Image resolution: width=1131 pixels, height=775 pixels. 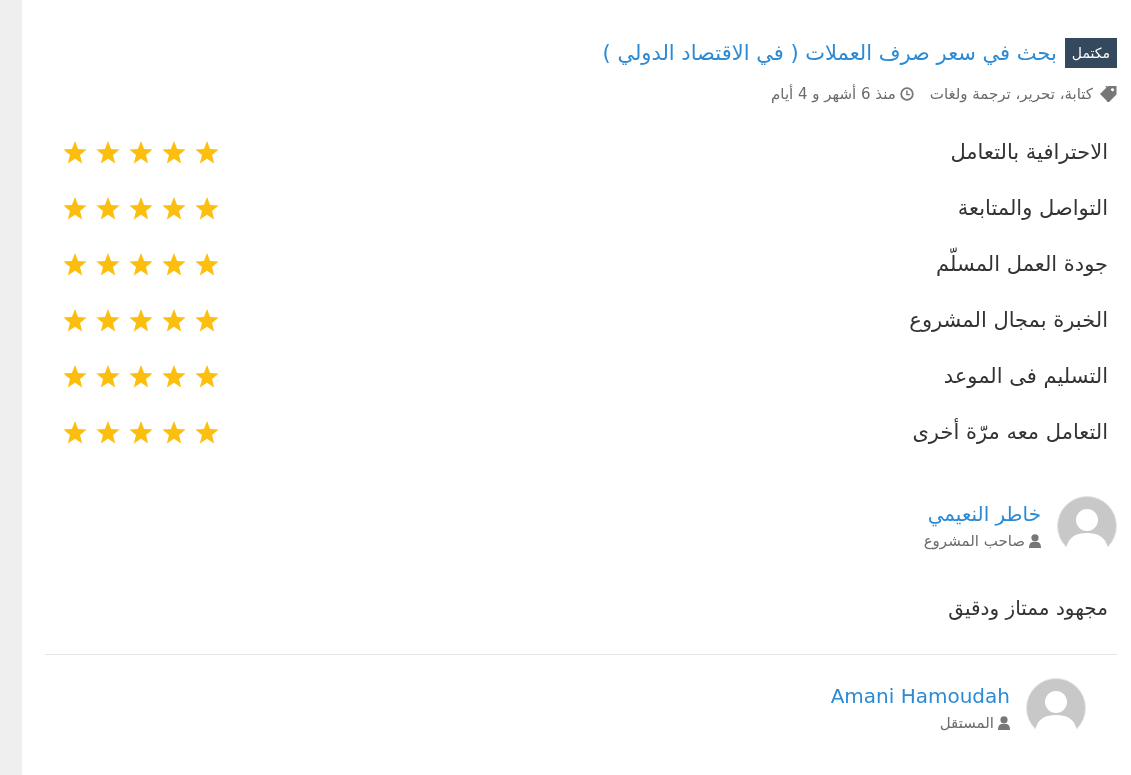 I want to click on time-ago-text: منذ 6 أشهر و 4 أيام, so click(x=833, y=94).